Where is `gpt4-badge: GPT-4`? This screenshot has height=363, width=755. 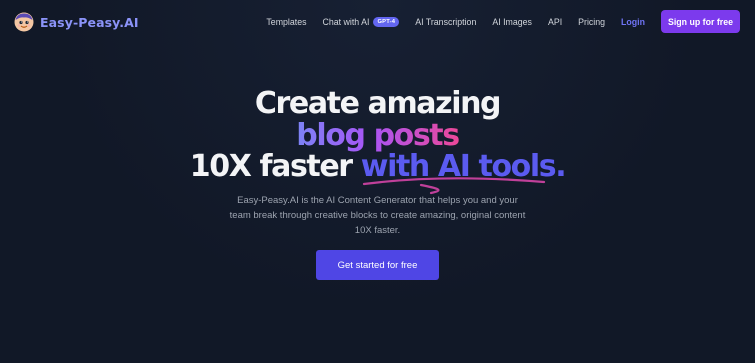 gpt4-badge: GPT-4 is located at coordinates (386, 21).